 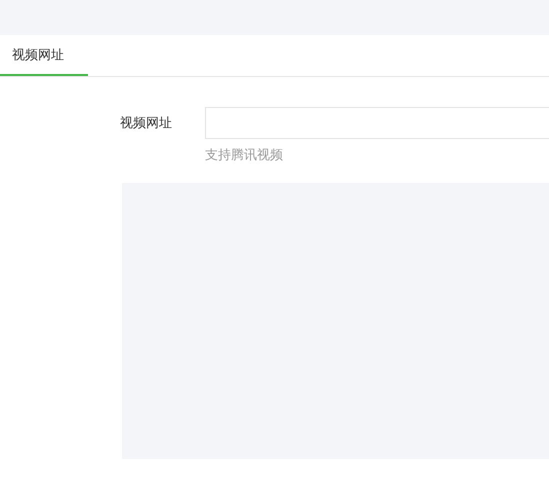 What do you see at coordinates (377, 123) in the screenshot?
I see `input-field` at bounding box center [377, 123].